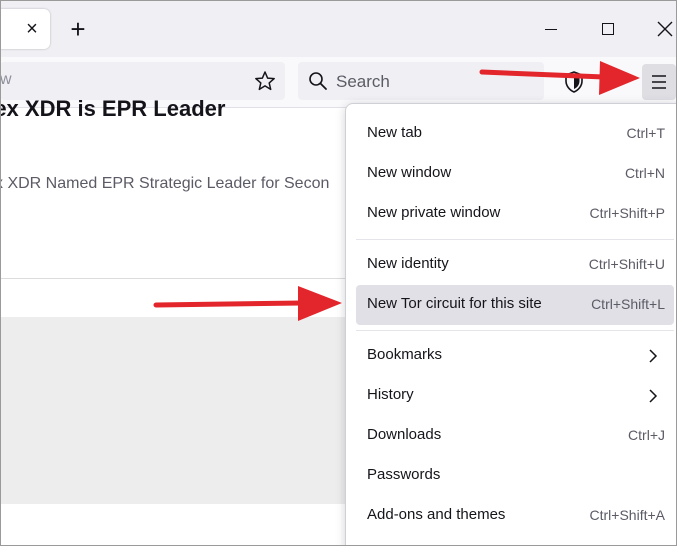 The width and height of the screenshot is (677, 546). What do you see at coordinates (608, 29) in the screenshot?
I see `maximize-icon` at bounding box center [608, 29].